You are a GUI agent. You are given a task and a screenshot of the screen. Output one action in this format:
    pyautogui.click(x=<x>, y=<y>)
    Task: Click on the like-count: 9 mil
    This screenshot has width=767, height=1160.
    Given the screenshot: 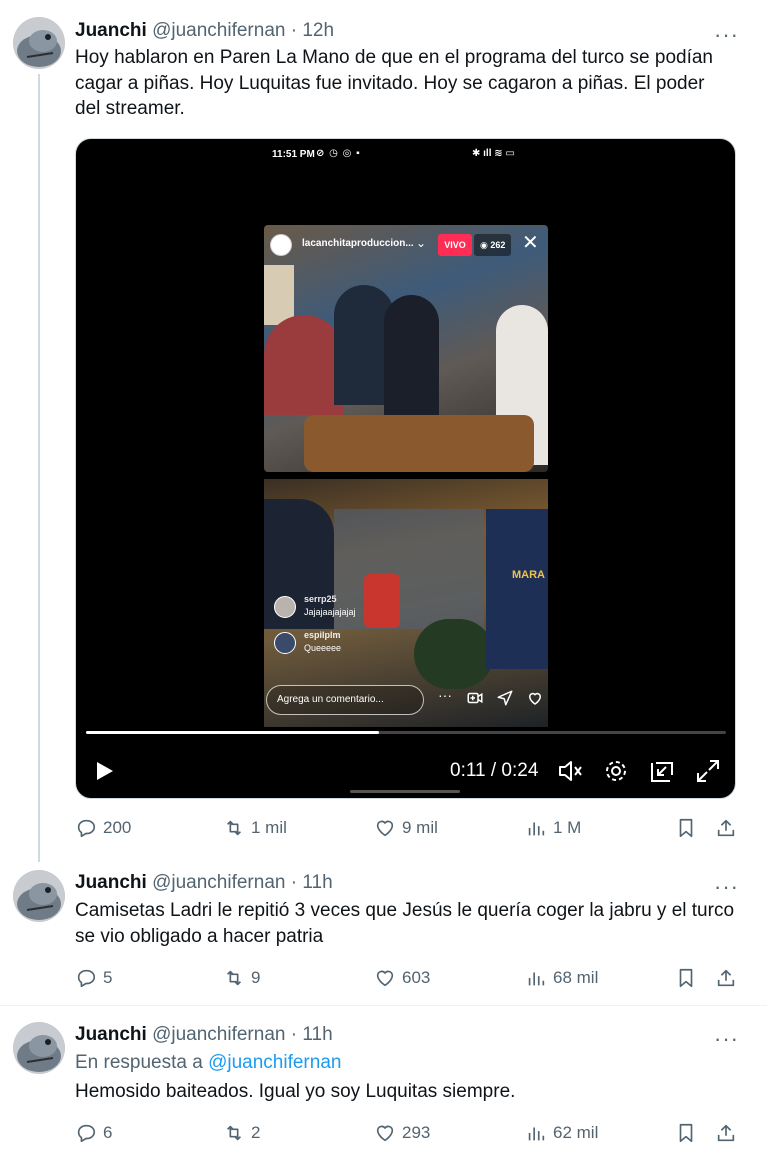 What is the action you would take?
    pyautogui.click(x=420, y=827)
    